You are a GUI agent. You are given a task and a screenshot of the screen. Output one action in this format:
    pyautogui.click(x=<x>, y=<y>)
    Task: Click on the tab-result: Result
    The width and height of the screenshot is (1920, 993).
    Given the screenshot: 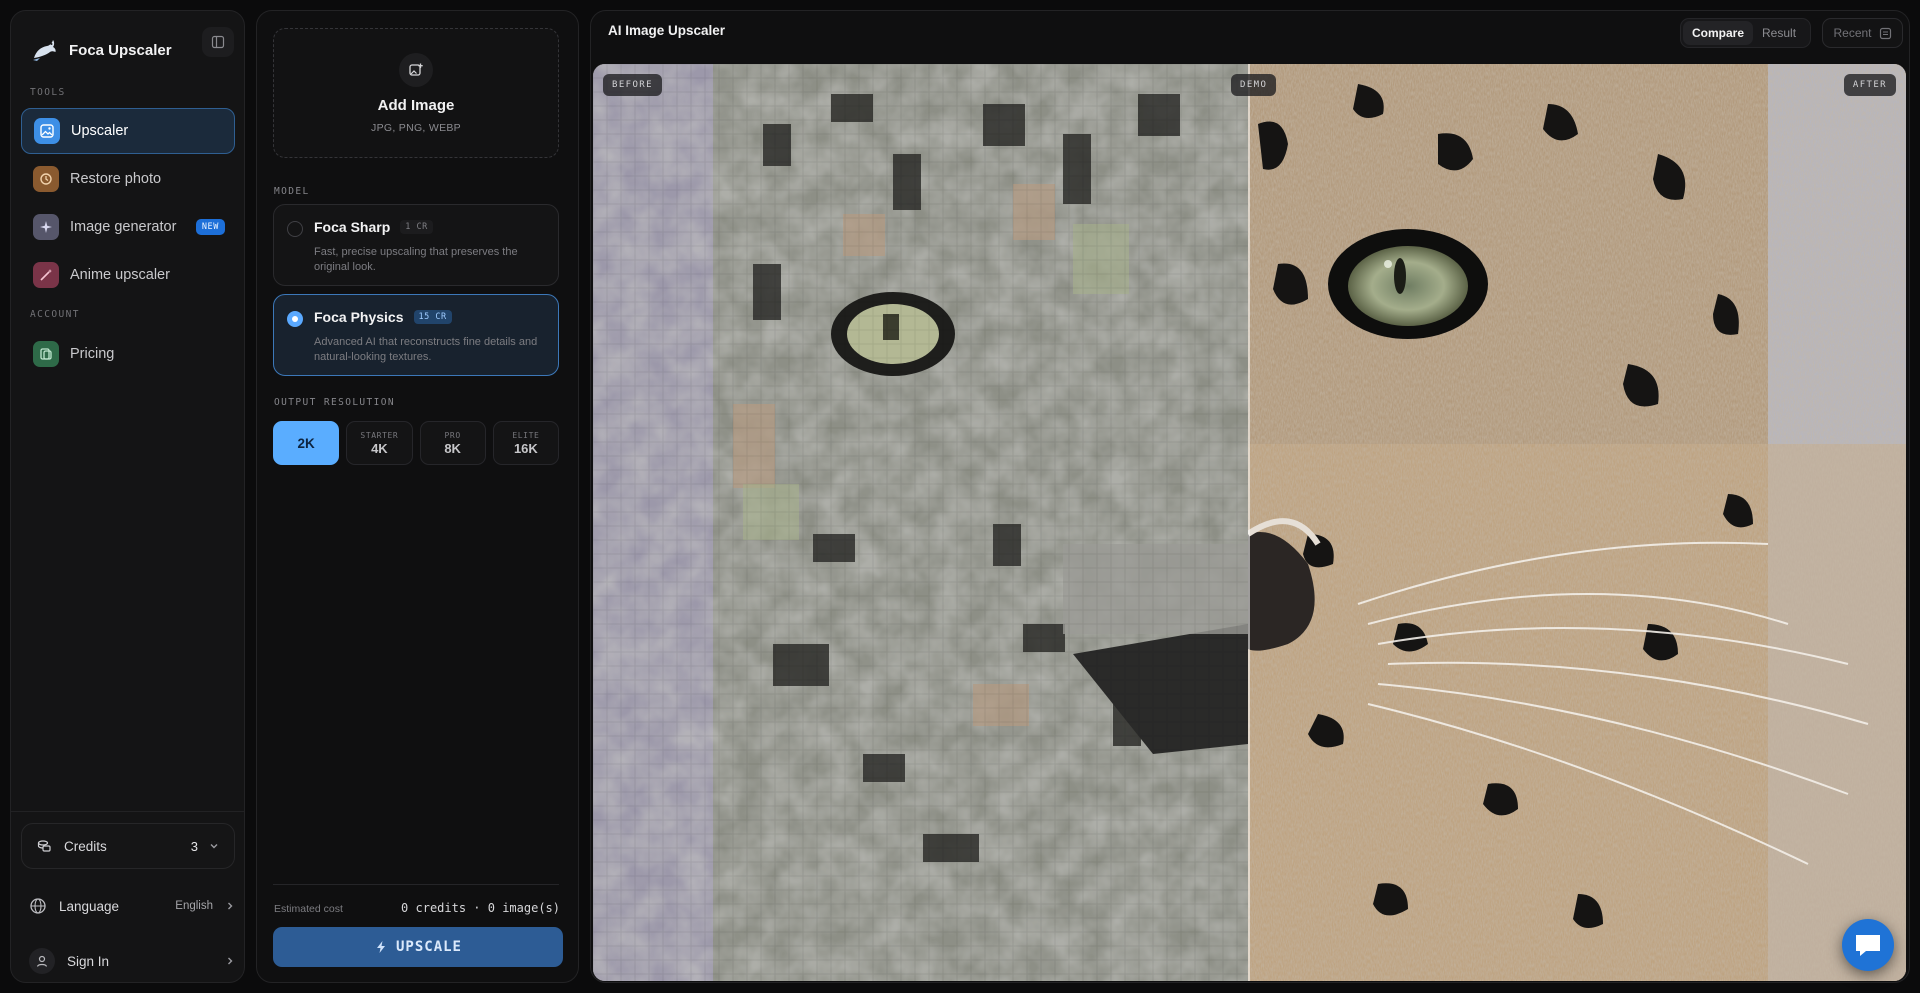 What is the action you would take?
    pyautogui.click(x=1779, y=33)
    